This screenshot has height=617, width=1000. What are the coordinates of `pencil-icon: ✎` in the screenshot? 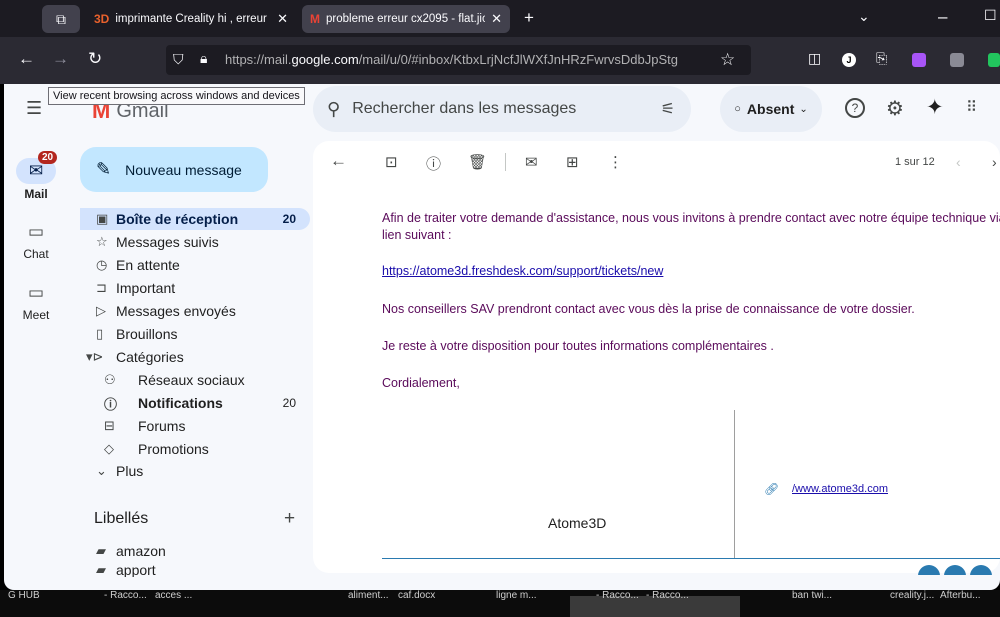 It's located at (104, 169).